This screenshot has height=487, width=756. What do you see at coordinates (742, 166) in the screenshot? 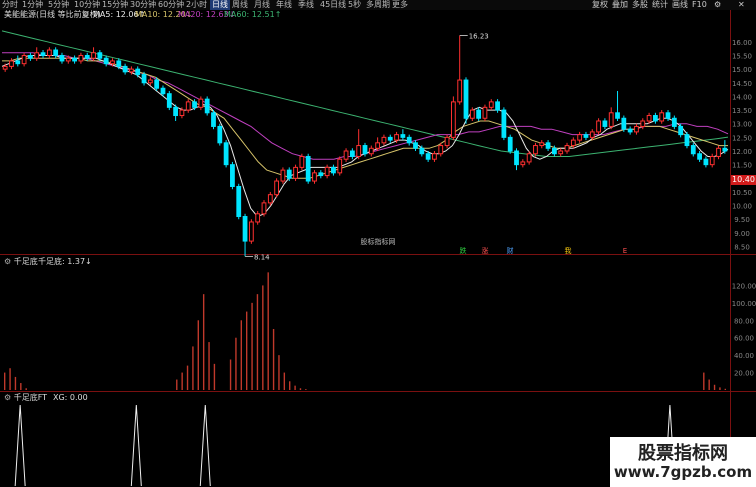
I see `y-tick-label: 11.50` at bounding box center [742, 166].